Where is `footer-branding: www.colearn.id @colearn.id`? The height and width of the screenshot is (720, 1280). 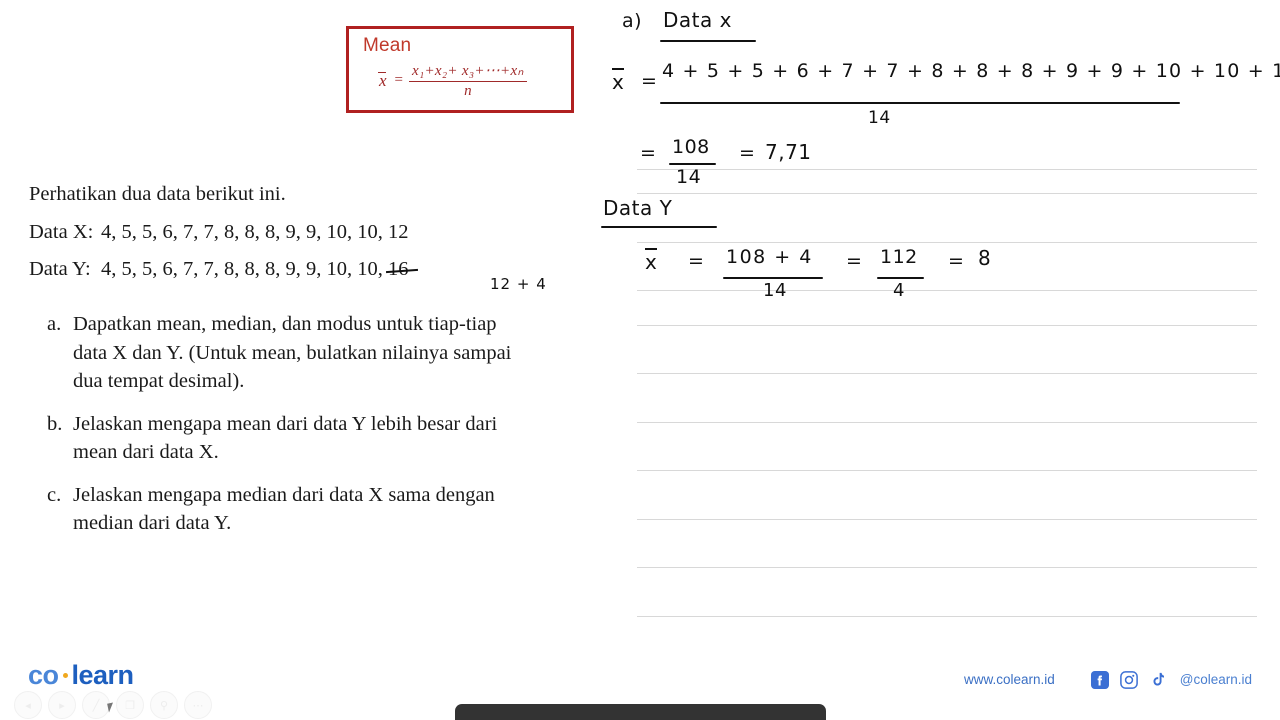
footer-branding: www.colearn.id @colearn.id is located at coordinates (1108, 679).